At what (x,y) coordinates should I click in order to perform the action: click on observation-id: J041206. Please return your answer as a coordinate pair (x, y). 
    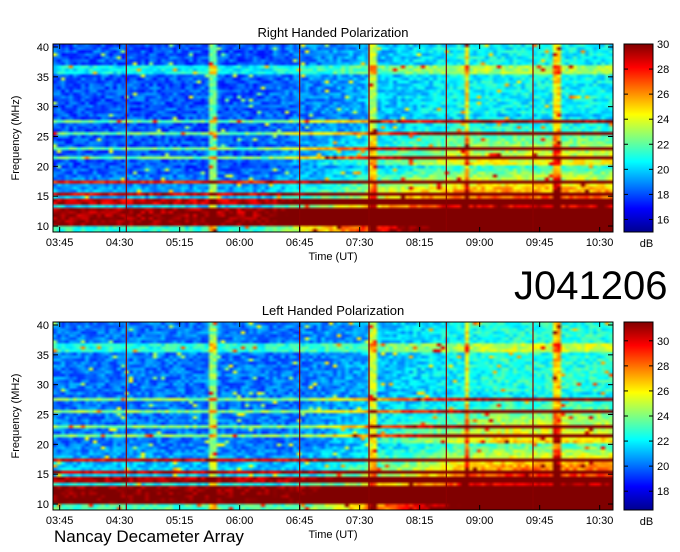
    Looking at the image, I should click on (591, 286).